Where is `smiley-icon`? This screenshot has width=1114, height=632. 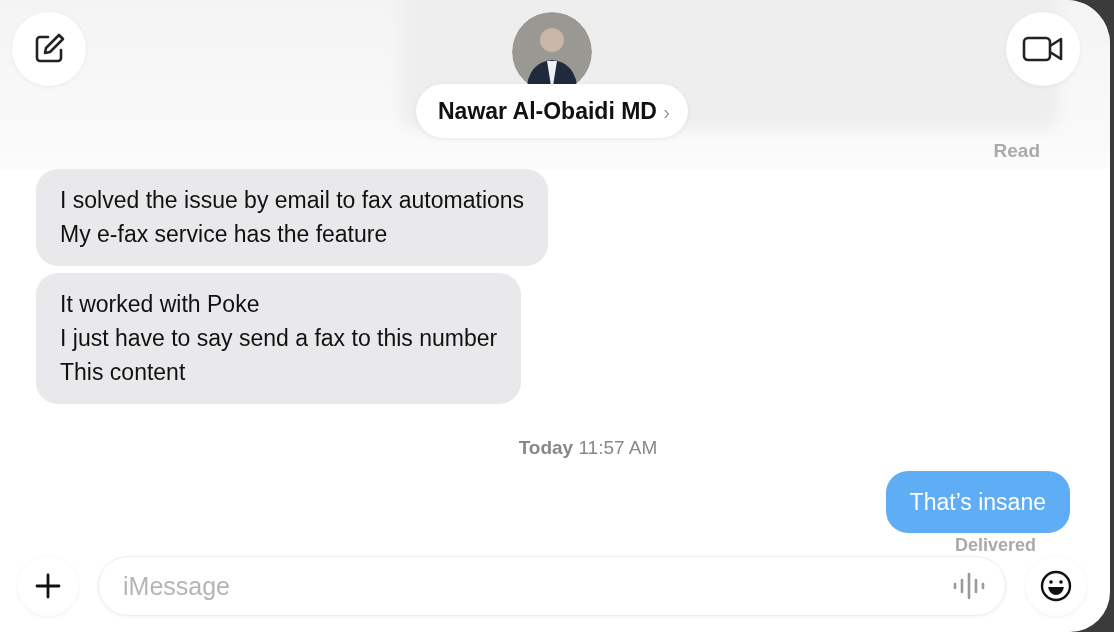 smiley-icon is located at coordinates (1056, 586).